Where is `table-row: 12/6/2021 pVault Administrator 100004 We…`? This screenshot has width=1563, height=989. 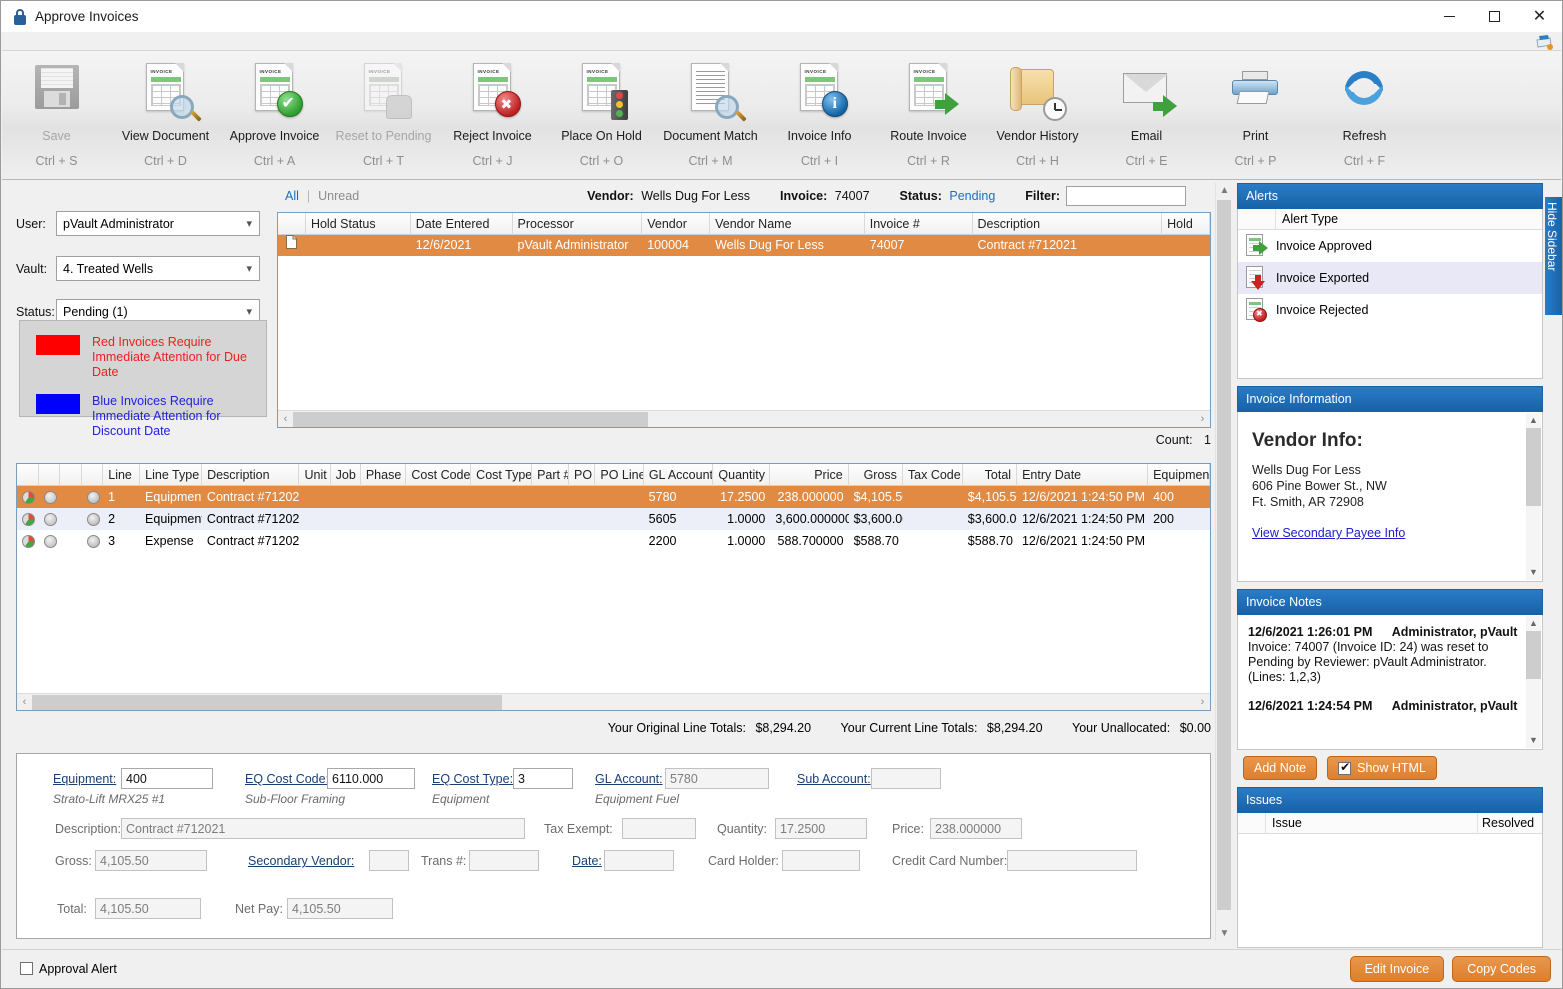
table-row: 12/6/2021 pVault Administrator 100004 We… is located at coordinates (744, 245).